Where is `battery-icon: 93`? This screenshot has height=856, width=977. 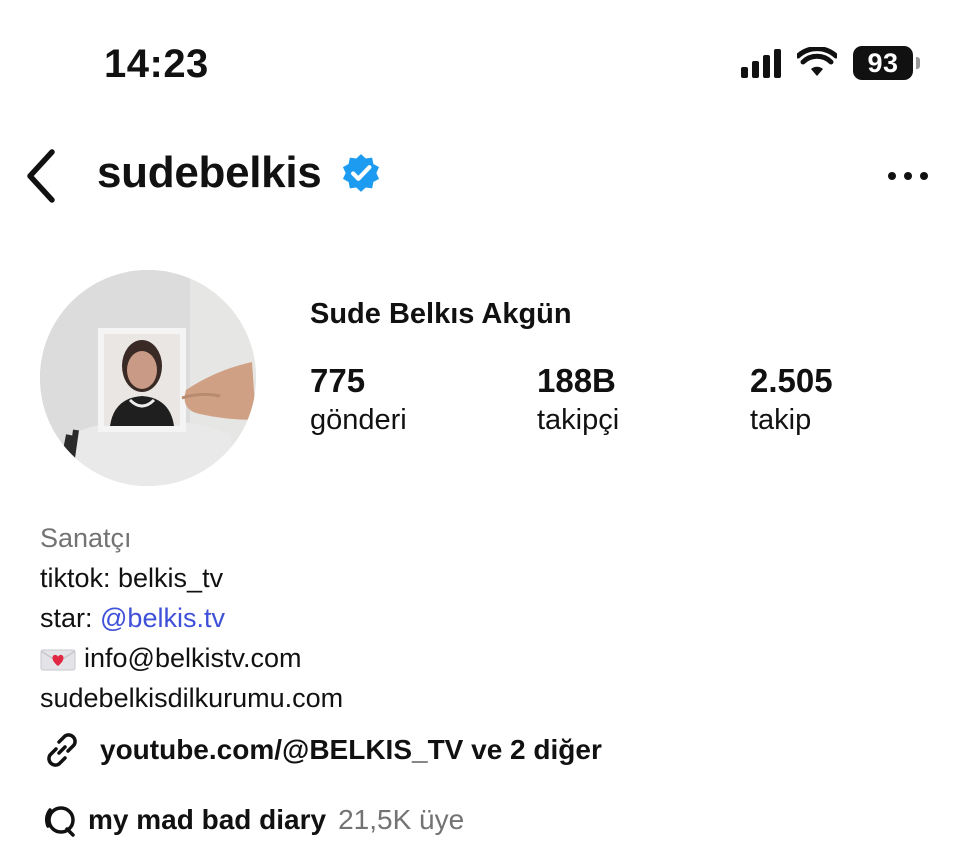
battery-icon: 93 is located at coordinates (886, 63).